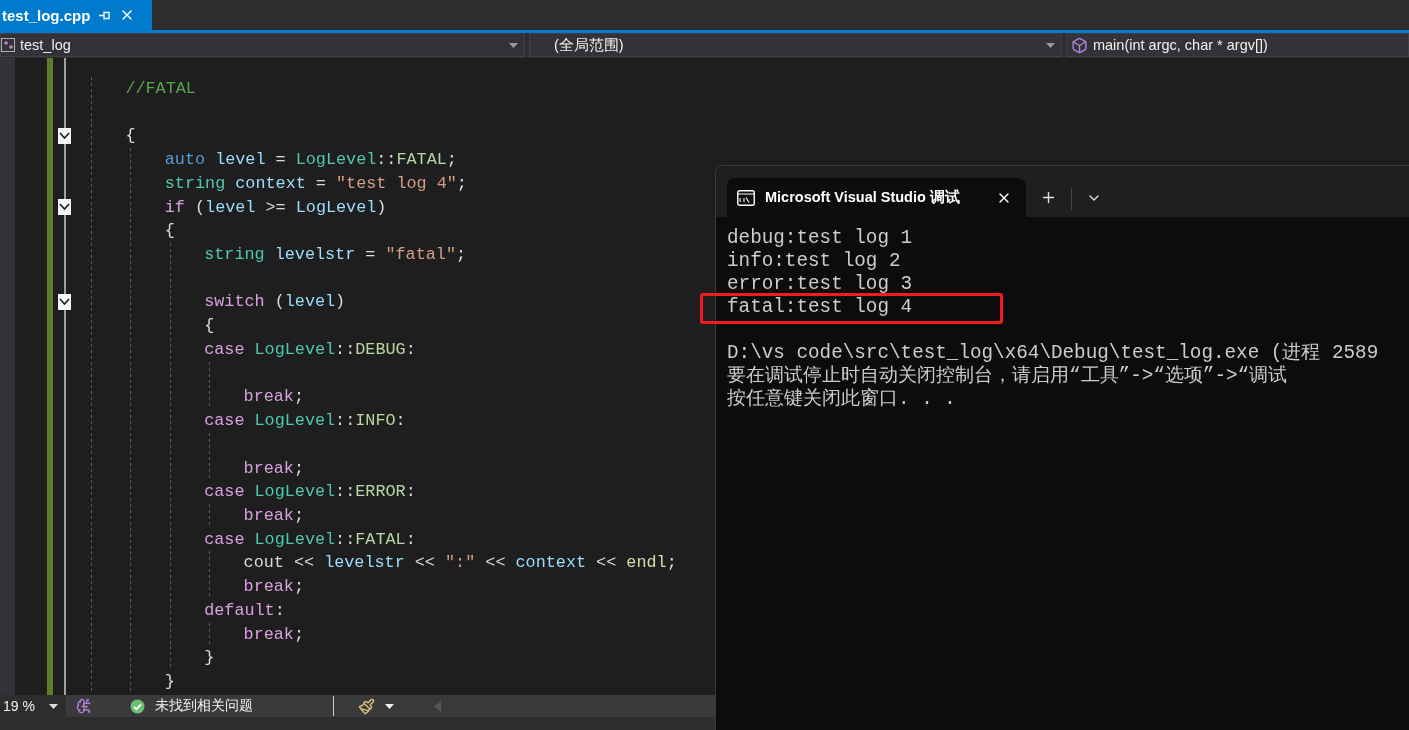  I want to click on project-icon, so click(8, 45).